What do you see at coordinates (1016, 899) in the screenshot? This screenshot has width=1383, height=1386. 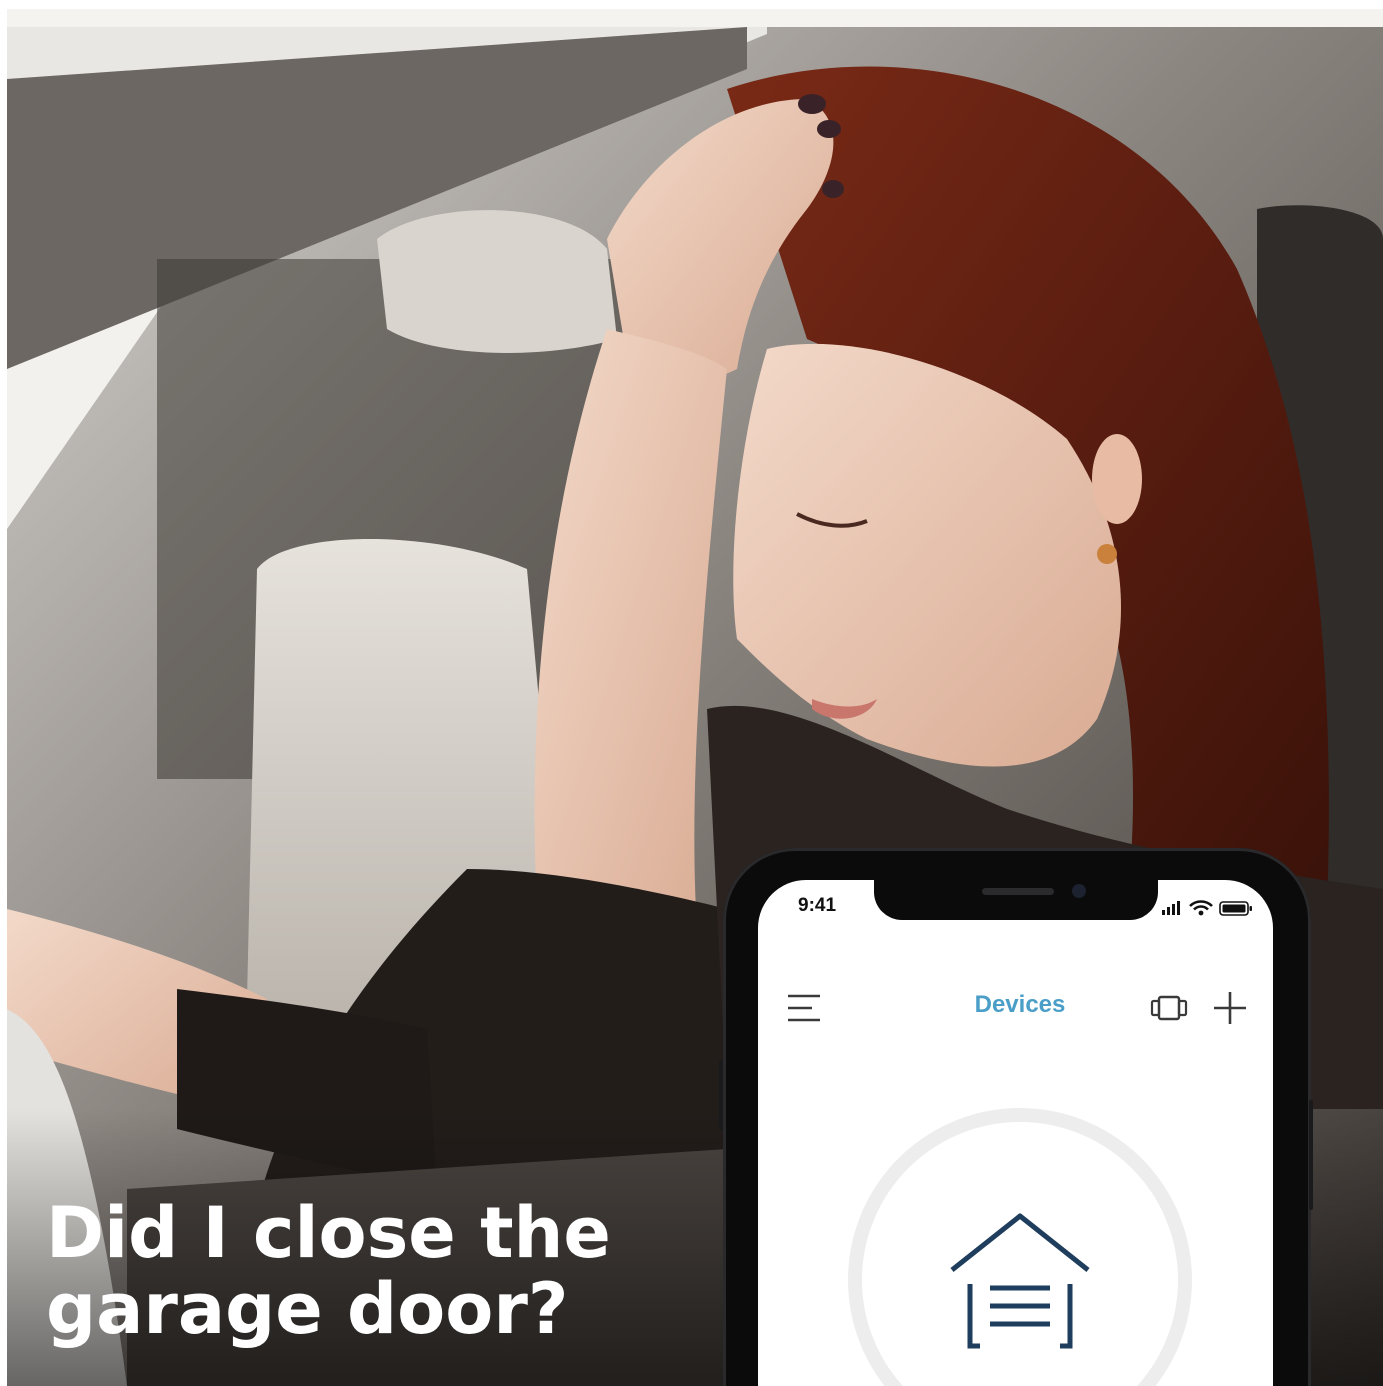 I see `phone-notch` at bounding box center [1016, 899].